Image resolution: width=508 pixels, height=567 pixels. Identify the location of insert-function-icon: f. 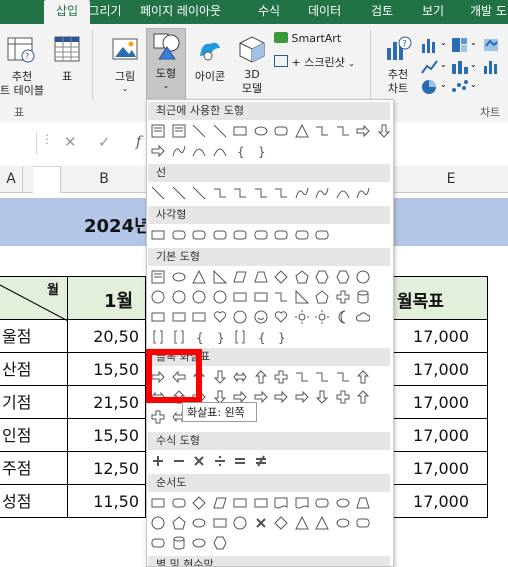
(138, 142).